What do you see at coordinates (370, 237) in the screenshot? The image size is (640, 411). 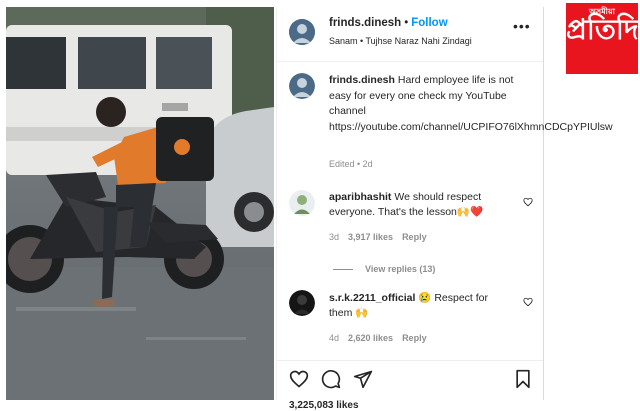 I see `comment-likes: 3,917 likes` at bounding box center [370, 237].